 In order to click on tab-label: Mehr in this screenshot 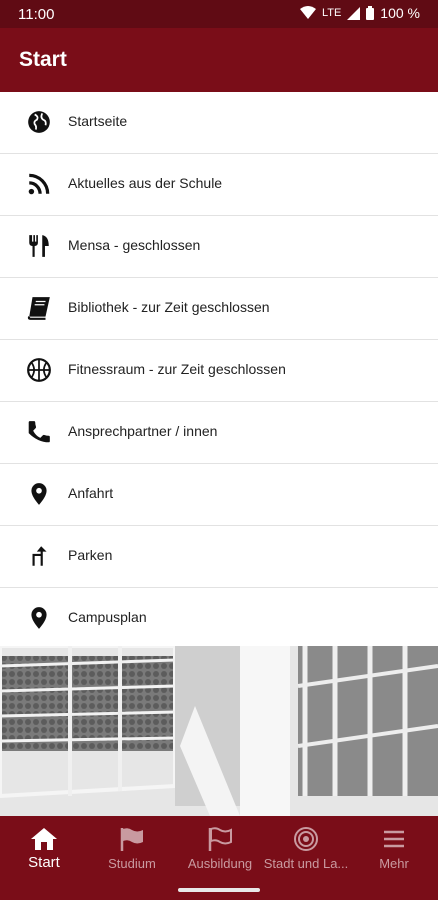, I will do `click(394, 863)`.